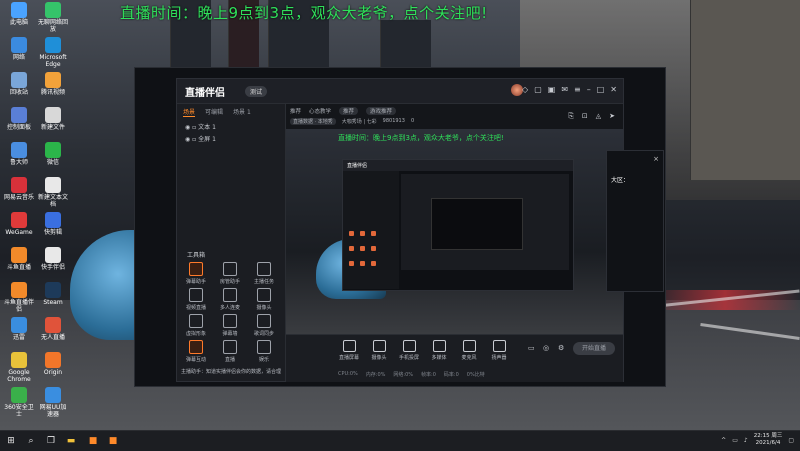 This screenshot has width=800, height=451. What do you see at coordinates (195, 282) in the screenshot?
I see `tool-label: 弹幕助手` at bounding box center [195, 282].